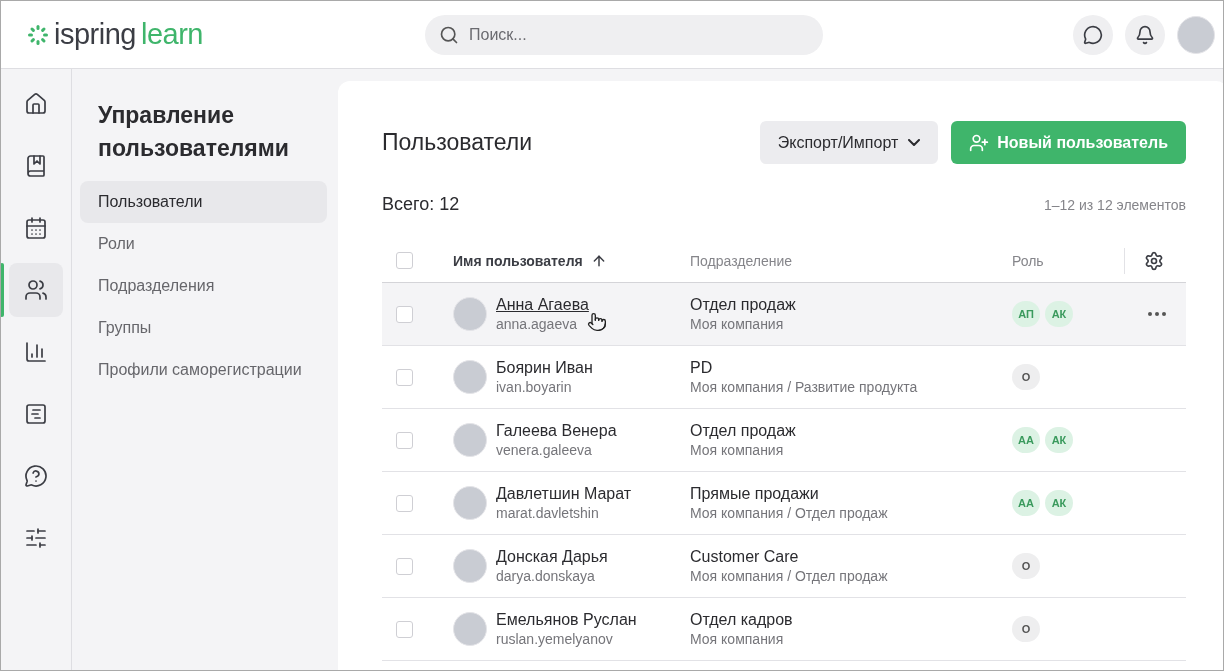 This screenshot has height=671, width=1224. I want to click on users-icon, so click(36, 290).